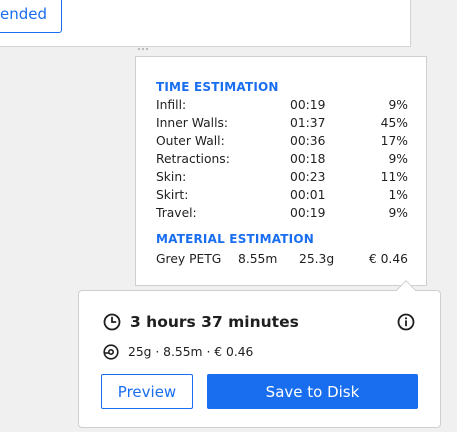 The image size is (457, 432). What do you see at coordinates (394, 141) in the screenshot?
I see `row-percent: 17%` at bounding box center [394, 141].